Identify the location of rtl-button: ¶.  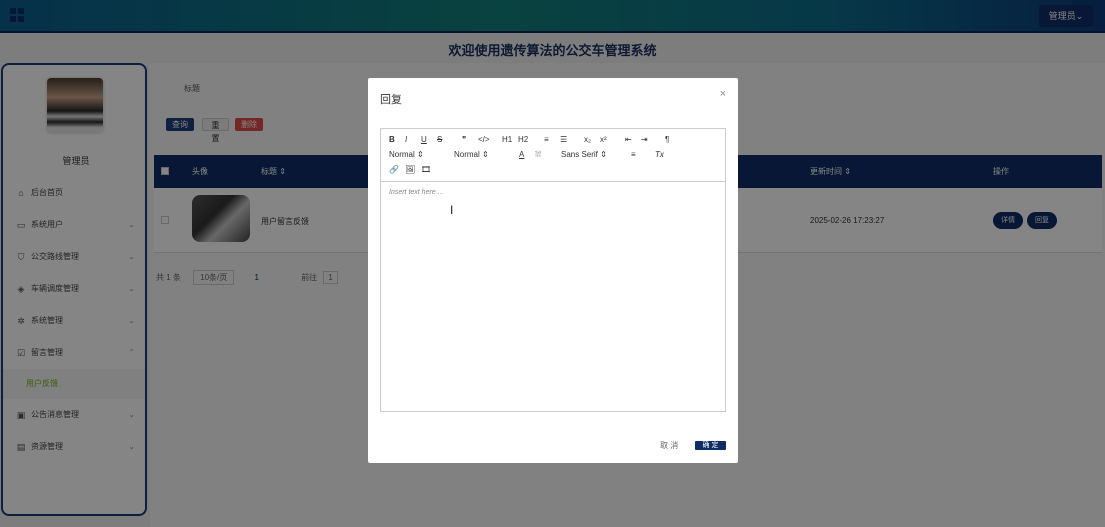
(667, 139).